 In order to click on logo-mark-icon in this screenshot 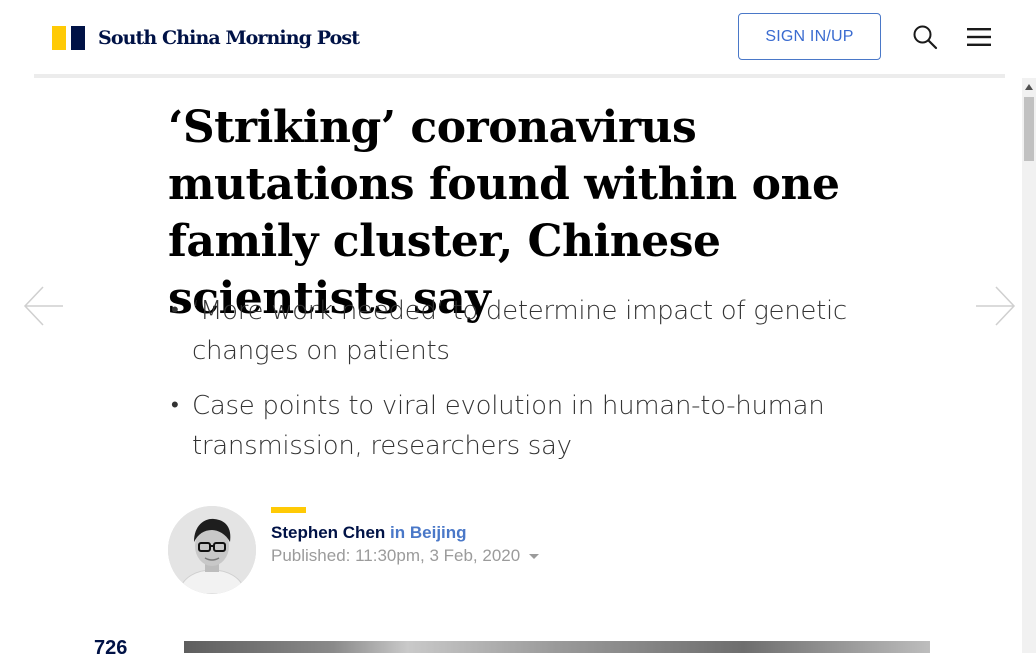, I will do `click(68, 38)`.